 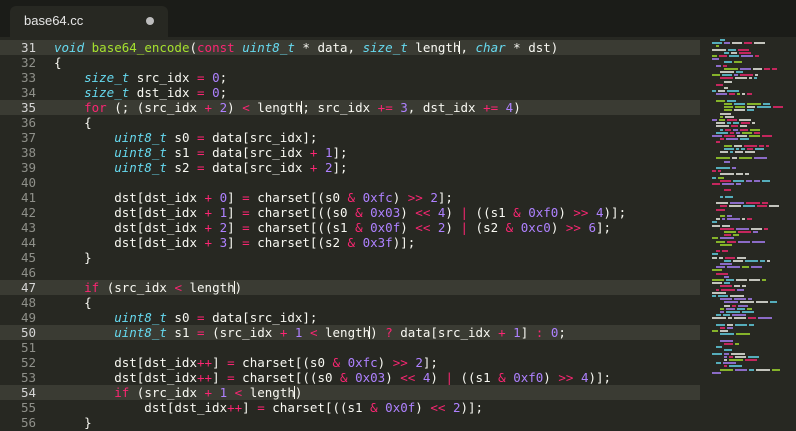 What do you see at coordinates (28, 257) in the screenshot?
I see `line-number: 45` at bounding box center [28, 257].